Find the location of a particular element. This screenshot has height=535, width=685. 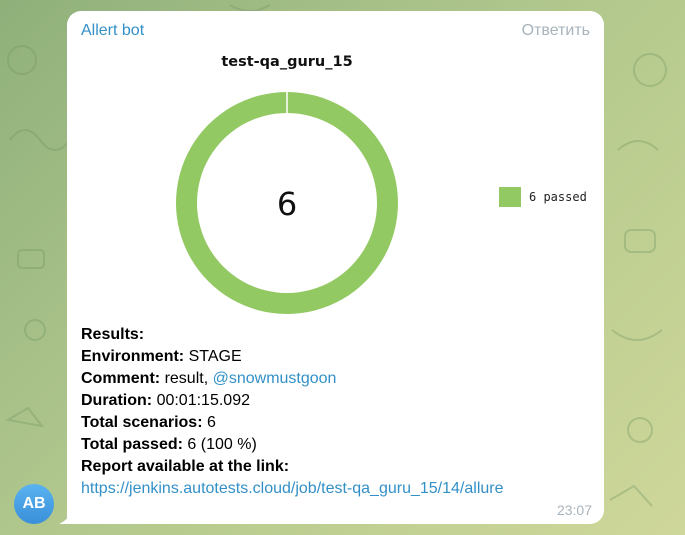

message-time: 23:07 is located at coordinates (574, 510).